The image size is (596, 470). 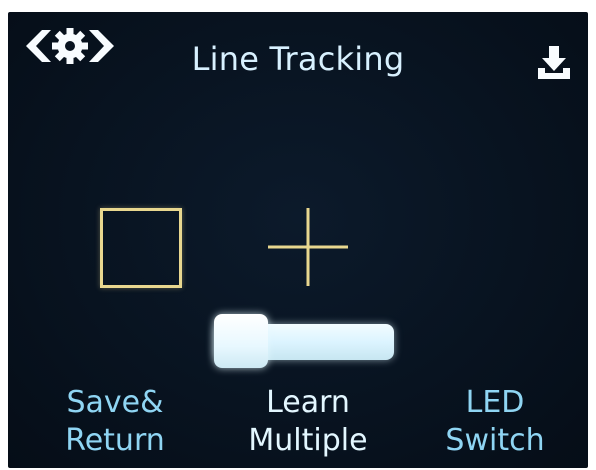 What do you see at coordinates (308, 247) in the screenshot?
I see `crosshair-icon` at bounding box center [308, 247].